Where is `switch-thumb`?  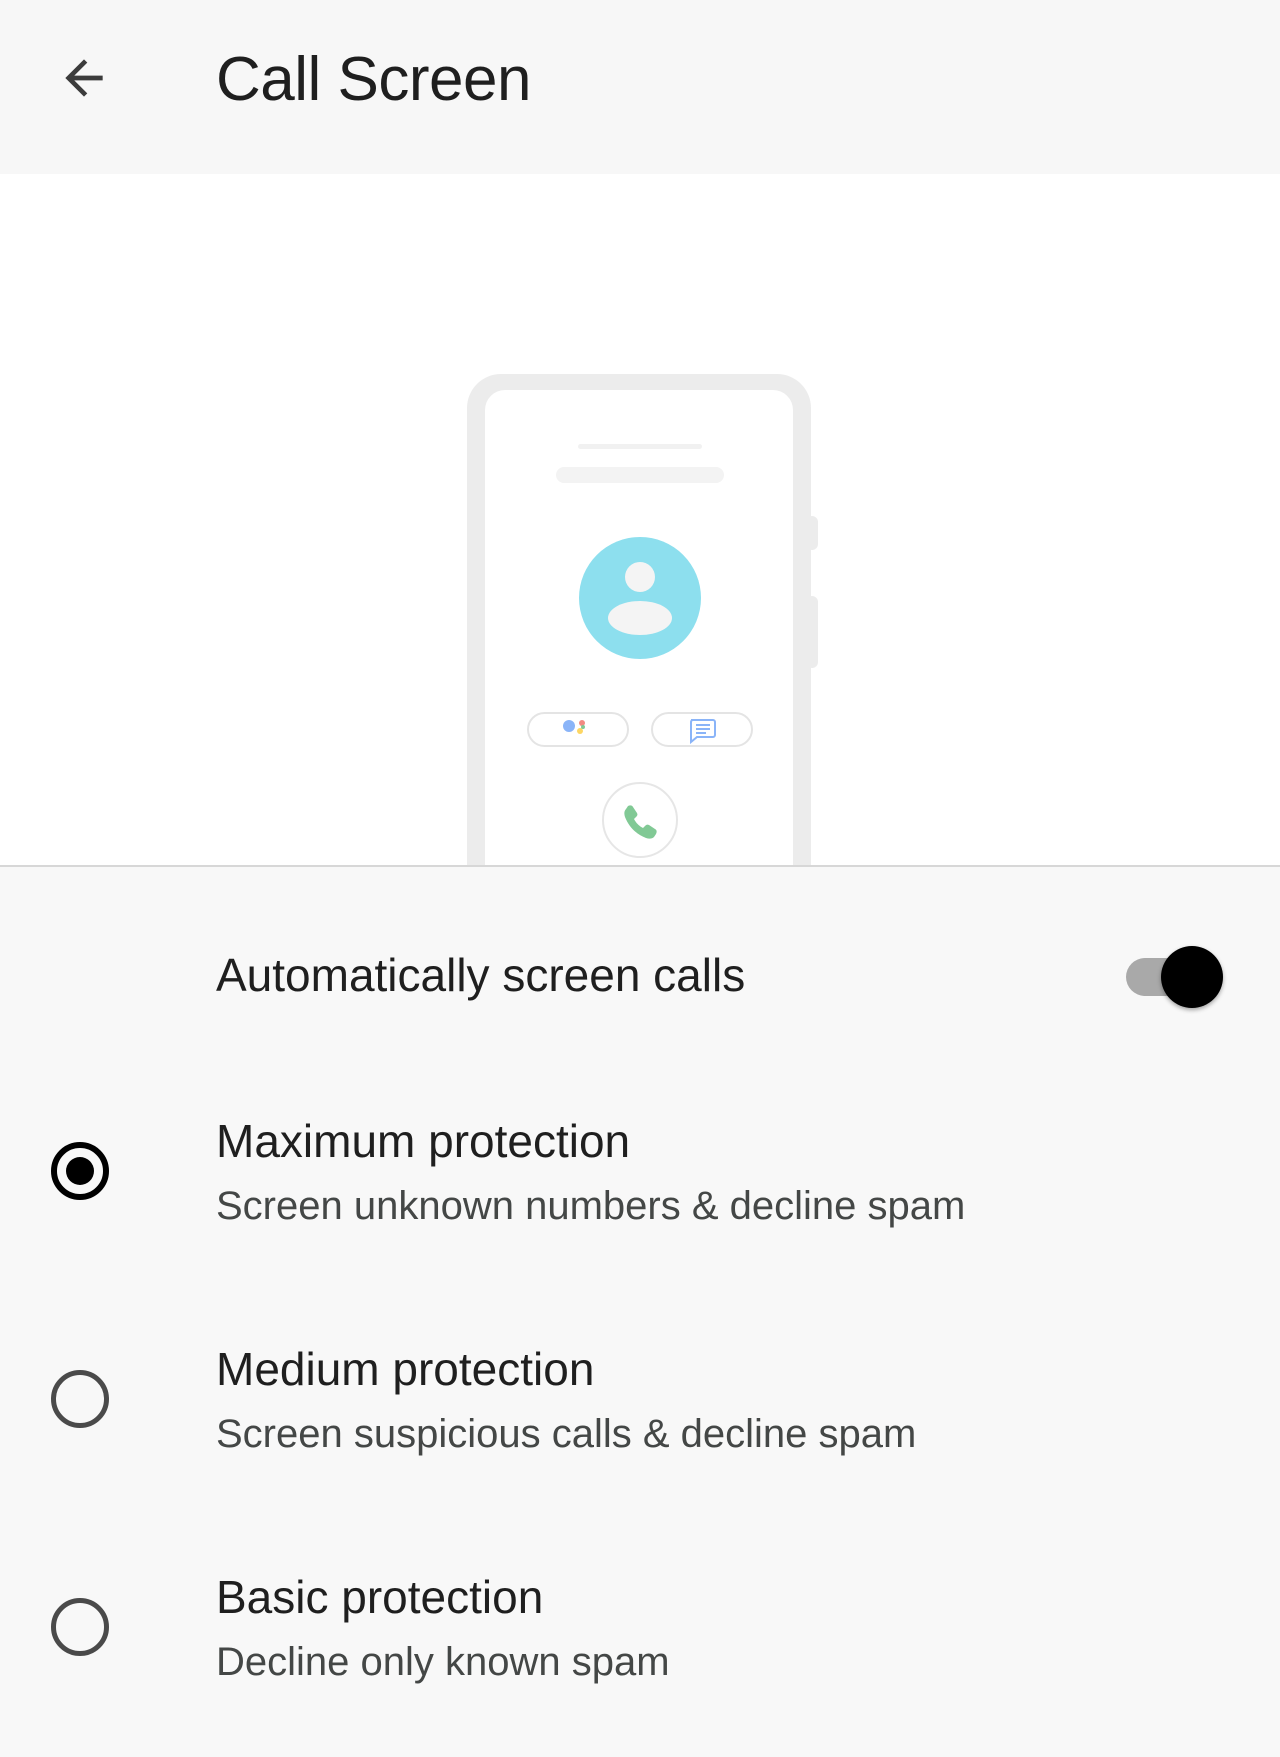 switch-thumb is located at coordinates (1192, 977).